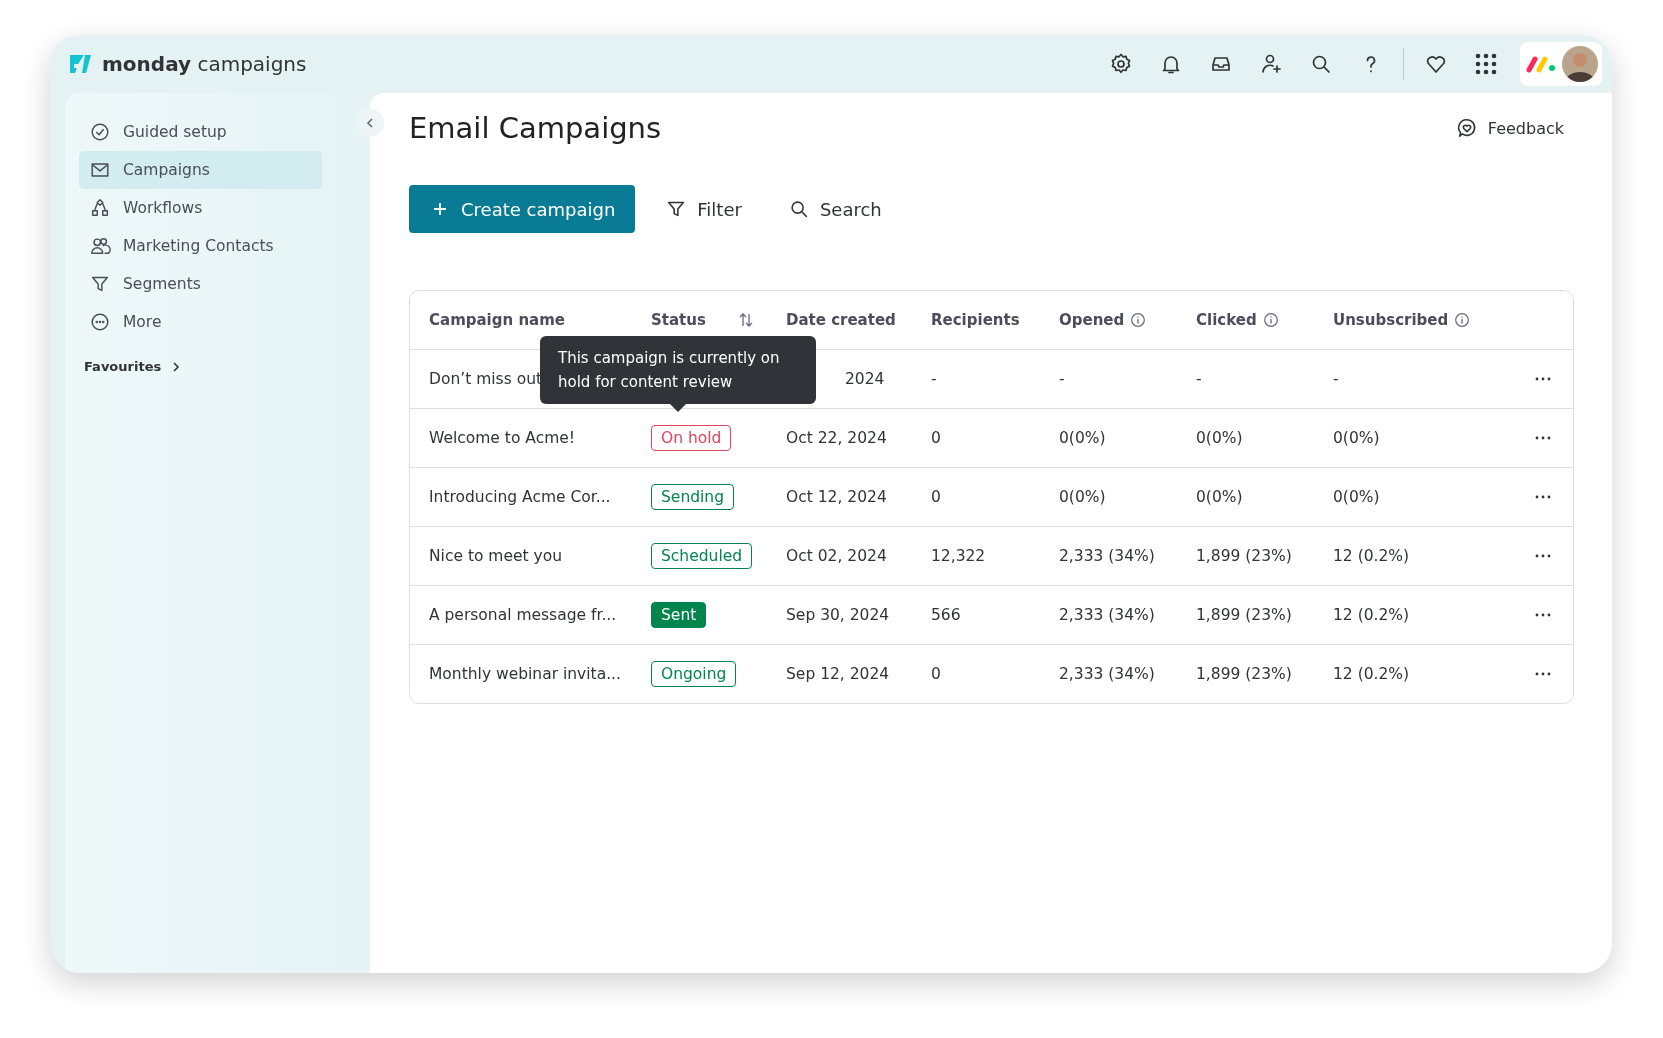  Describe the element at coordinates (1121, 64) in the screenshot. I see `settings-icon` at that location.